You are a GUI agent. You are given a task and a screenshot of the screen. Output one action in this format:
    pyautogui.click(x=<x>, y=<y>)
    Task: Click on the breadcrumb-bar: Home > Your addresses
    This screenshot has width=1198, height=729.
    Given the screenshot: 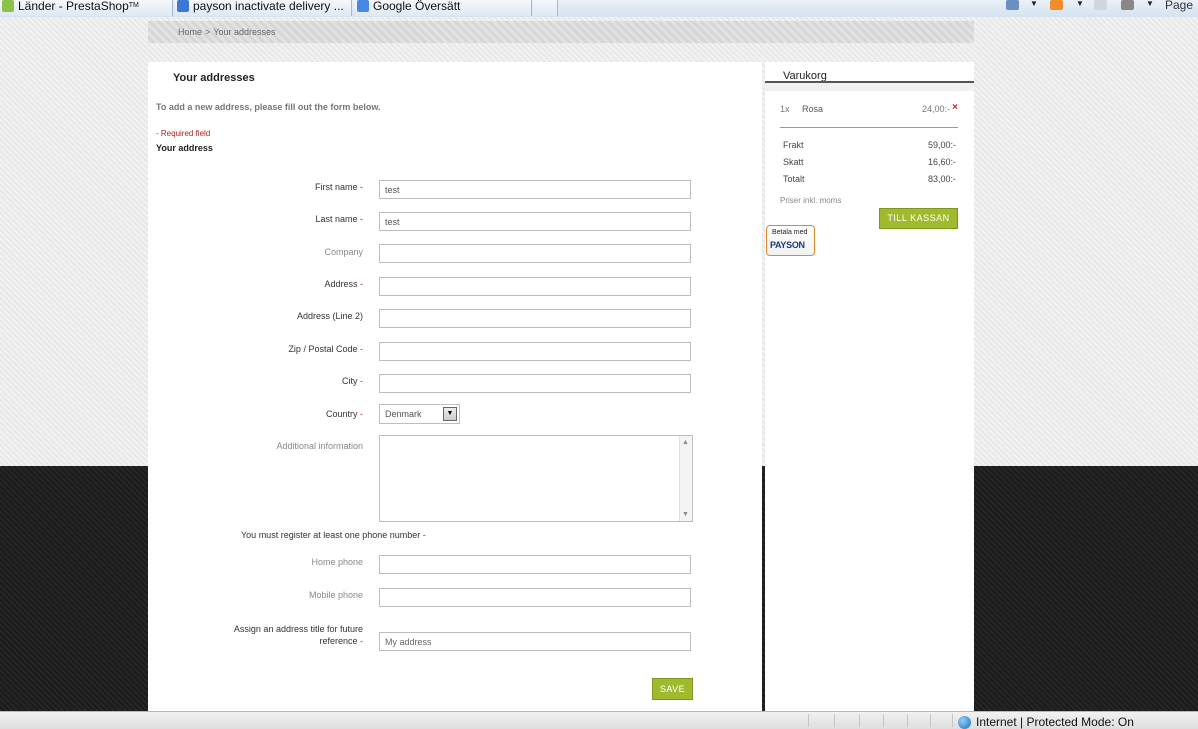 What is the action you would take?
    pyautogui.click(x=561, y=32)
    